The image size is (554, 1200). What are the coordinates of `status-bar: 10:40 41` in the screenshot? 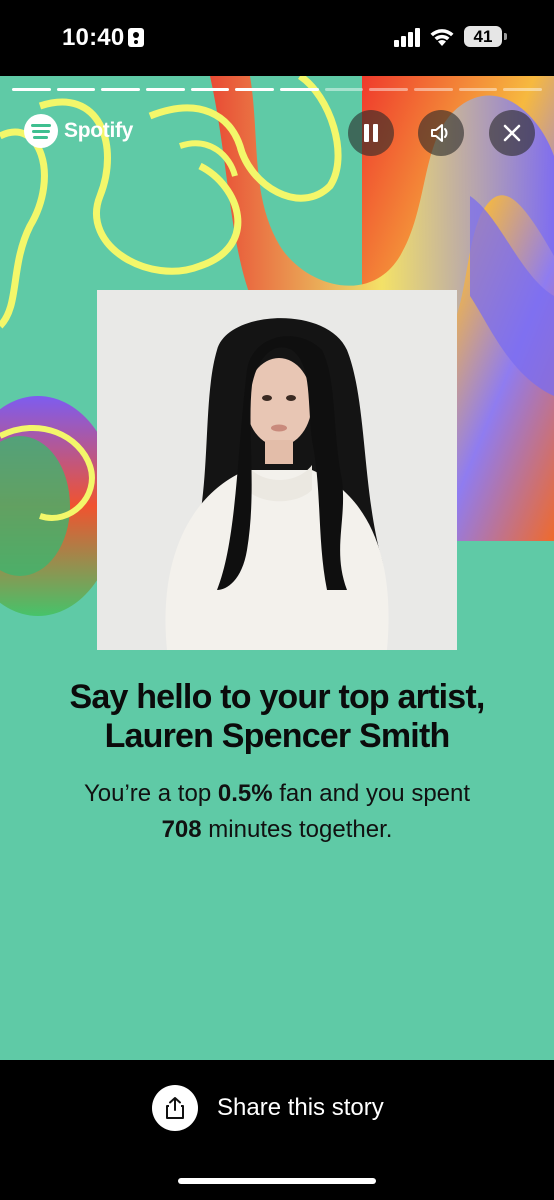 It's located at (277, 38).